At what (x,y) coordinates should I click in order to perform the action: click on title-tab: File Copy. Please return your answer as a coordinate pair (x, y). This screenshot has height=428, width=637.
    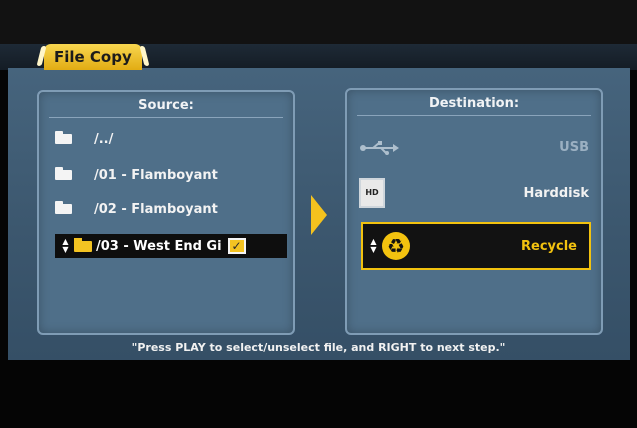
    Looking at the image, I should click on (93, 57).